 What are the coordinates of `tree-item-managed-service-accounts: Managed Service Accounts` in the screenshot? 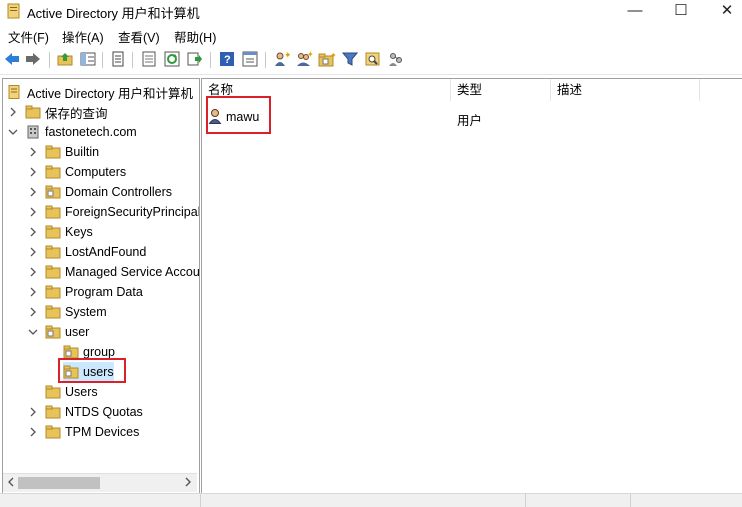 It's located at (113, 272).